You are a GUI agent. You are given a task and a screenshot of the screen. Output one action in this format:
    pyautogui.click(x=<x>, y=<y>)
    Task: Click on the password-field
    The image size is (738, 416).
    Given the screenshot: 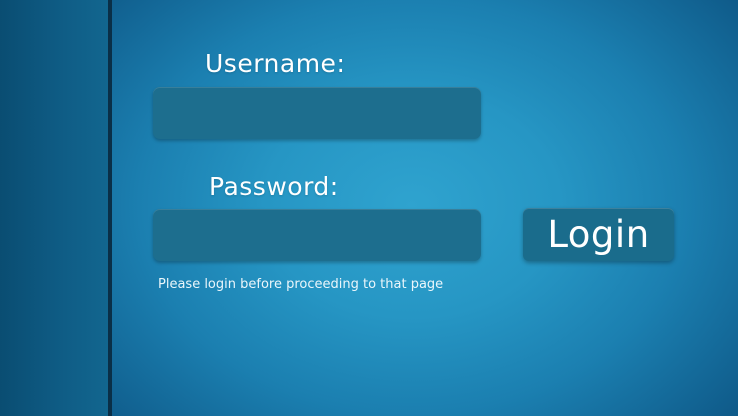 What is the action you would take?
    pyautogui.click(x=317, y=235)
    